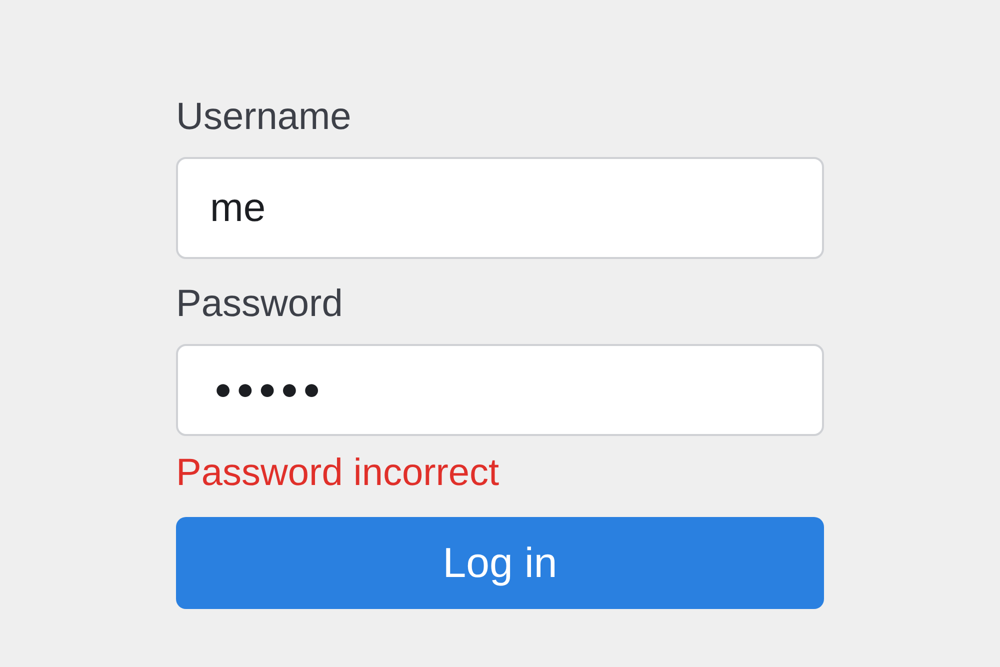 The image size is (1000, 667). What do you see at coordinates (500, 390) in the screenshot?
I see `password-field: ●●●●●` at bounding box center [500, 390].